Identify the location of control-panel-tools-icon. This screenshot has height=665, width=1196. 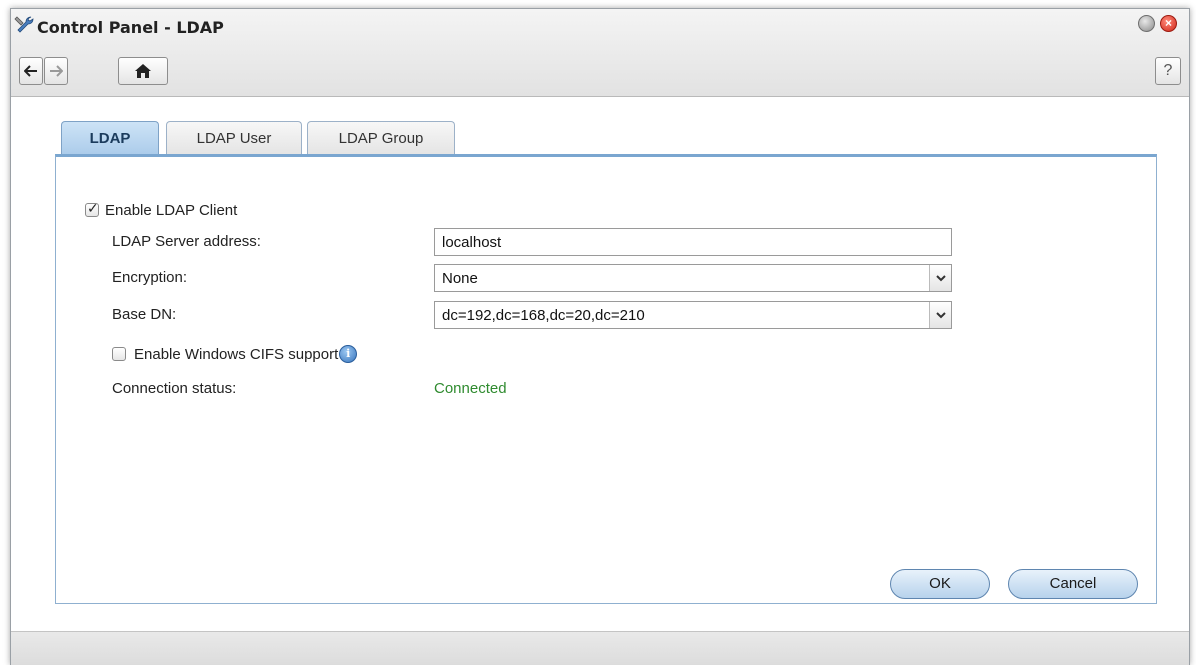
(24, 25).